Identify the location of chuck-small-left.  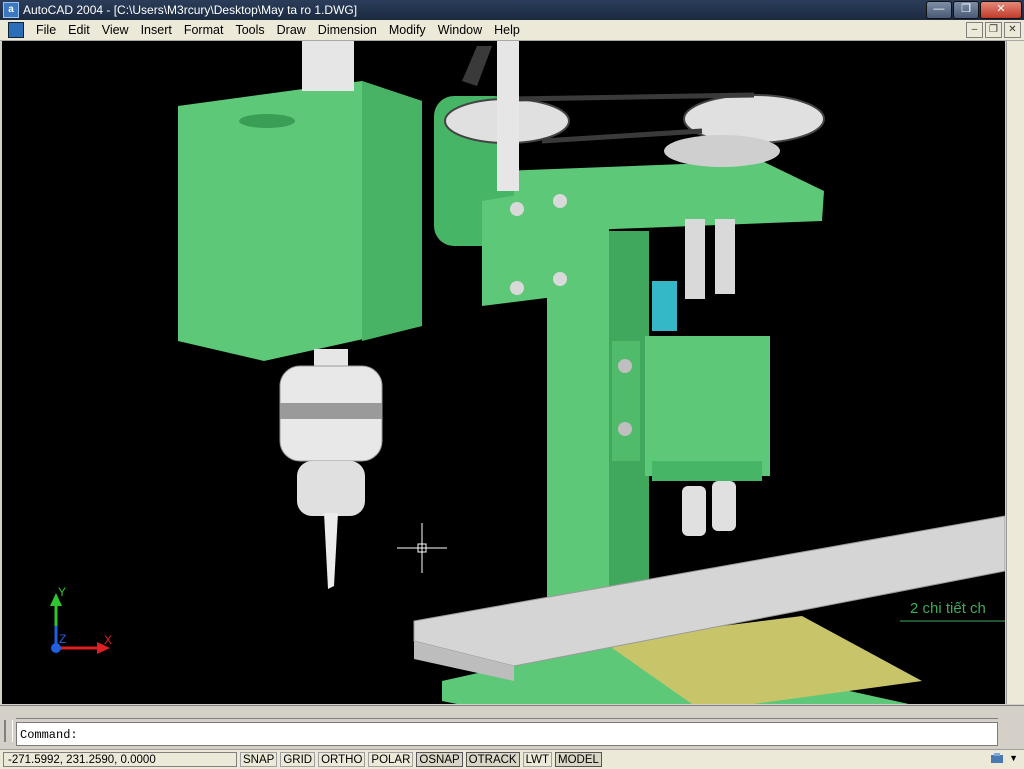
(694, 511).